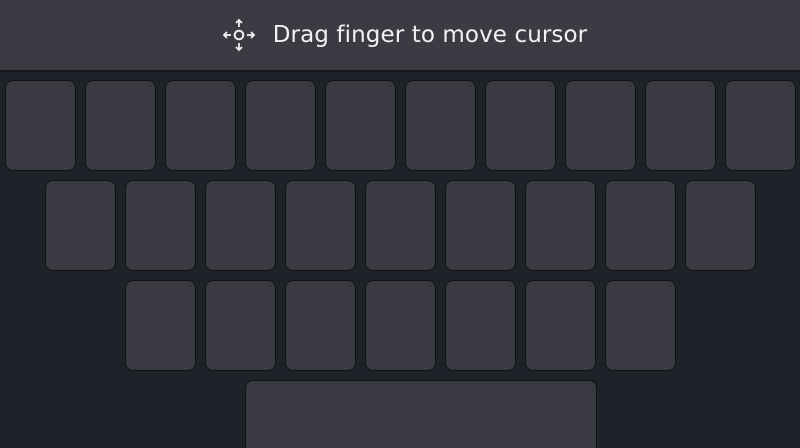 The image size is (800, 448). Describe the element at coordinates (421, 414) in the screenshot. I see `spacebar-key` at that location.